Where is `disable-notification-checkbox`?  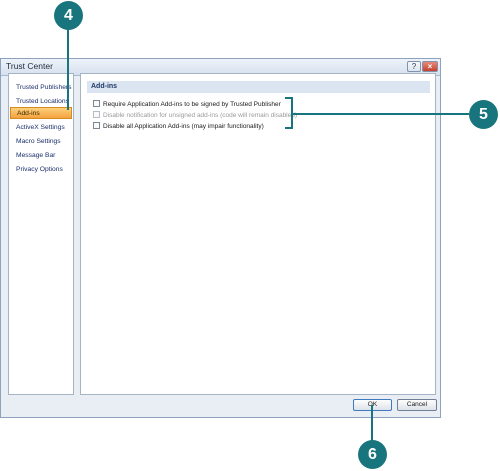 disable-notification-checkbox is located at coordinates (96, 114).